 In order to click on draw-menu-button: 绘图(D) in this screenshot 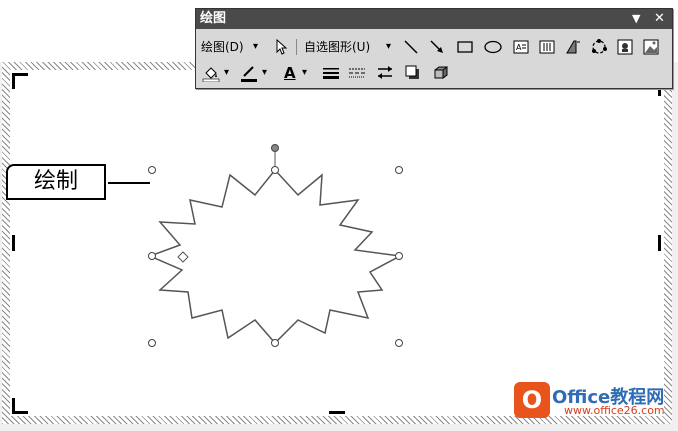, I will do `click(222, 47)`.